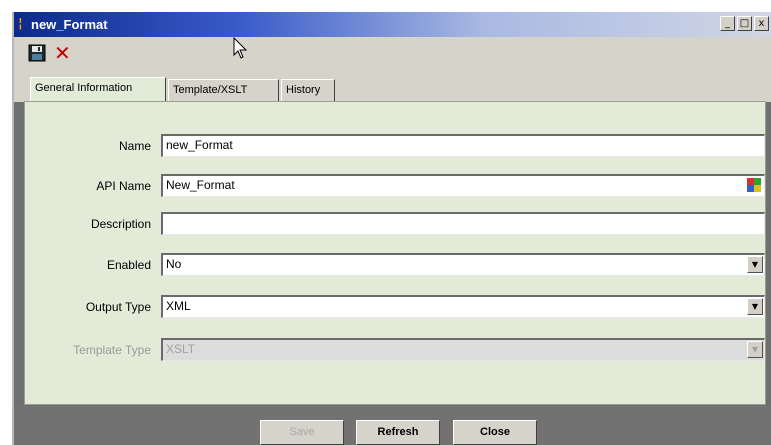  What do you see at coordinates (463, 145) in the screenshot?
I see `name-field: new_Format` at bounding box center [463, 145].